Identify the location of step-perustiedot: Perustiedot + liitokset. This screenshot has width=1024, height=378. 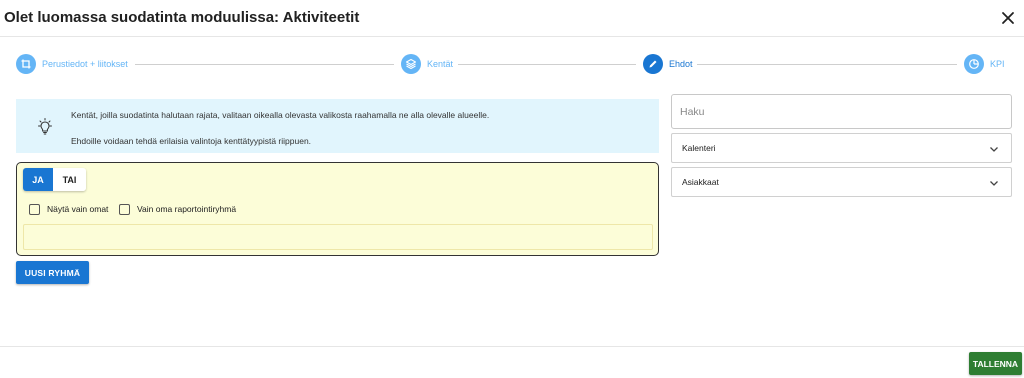
(72, 64).